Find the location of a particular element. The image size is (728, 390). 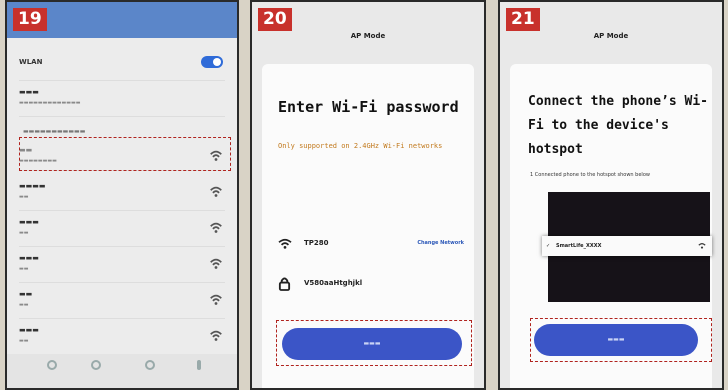

bottom-nav-bar is located at coordinates (122, 371).